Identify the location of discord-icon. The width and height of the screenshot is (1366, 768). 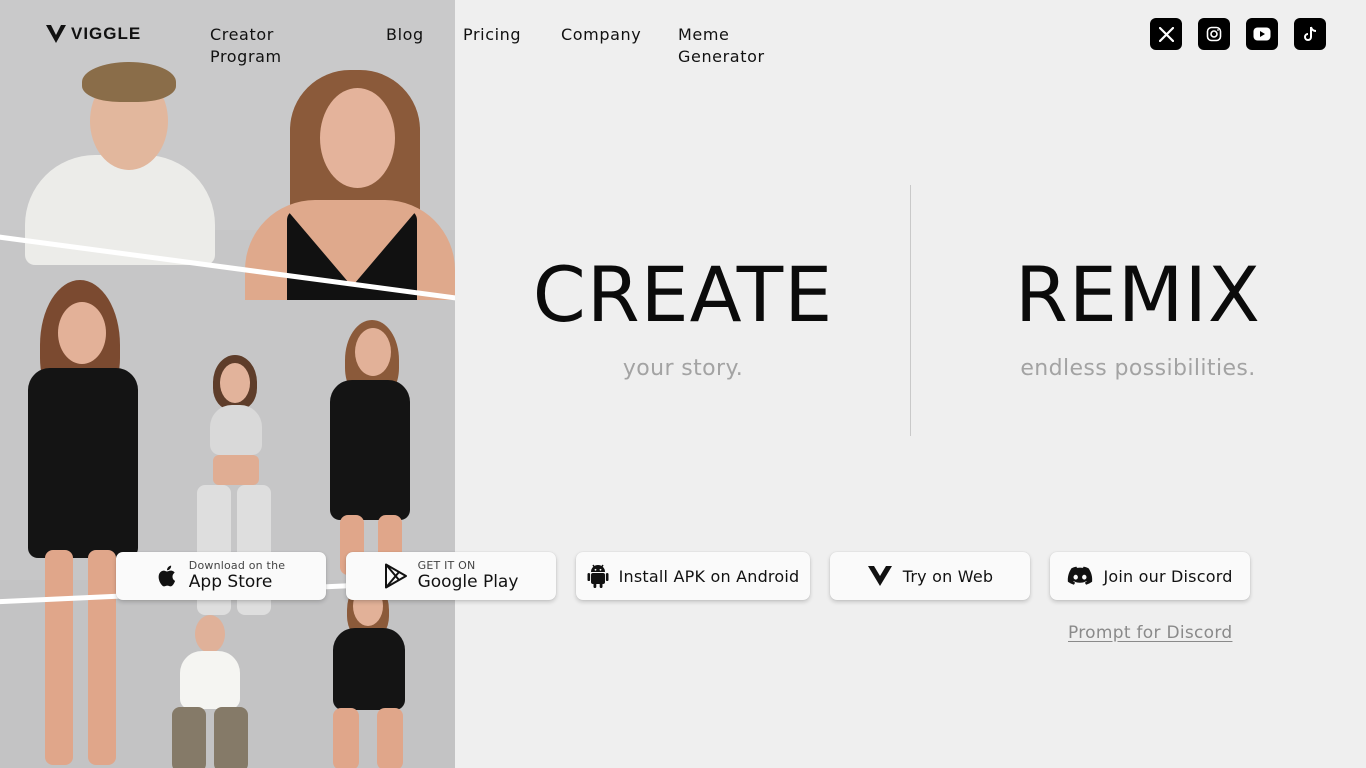
(1080, 575).